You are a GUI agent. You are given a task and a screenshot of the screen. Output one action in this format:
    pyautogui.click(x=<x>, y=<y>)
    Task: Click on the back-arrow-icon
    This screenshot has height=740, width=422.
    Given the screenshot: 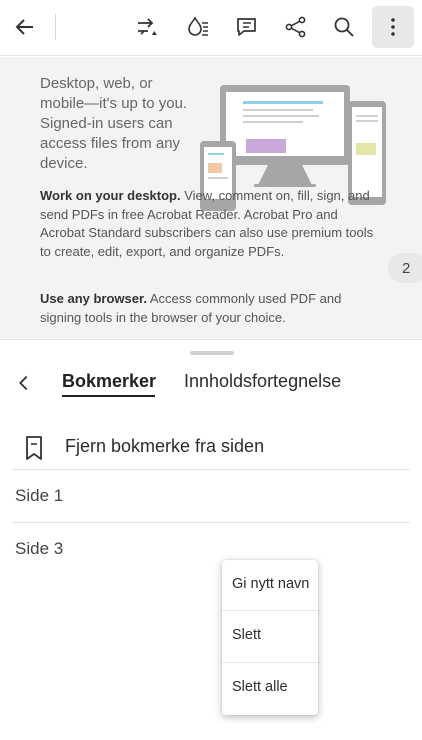 What is the action you would take?
    pyautogui.click(x=24, y=27)
    